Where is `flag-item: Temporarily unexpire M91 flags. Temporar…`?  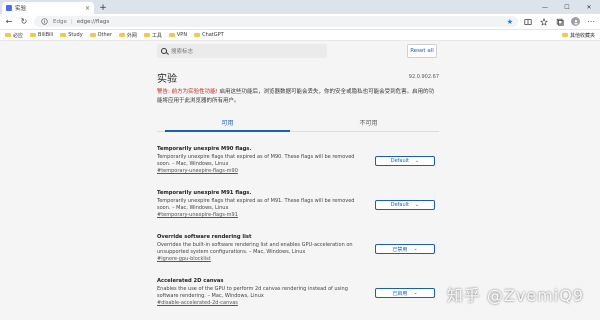
flag-item: Temporarily unexpire M91 flags. Temporar… is located at coordinates (298, 212).